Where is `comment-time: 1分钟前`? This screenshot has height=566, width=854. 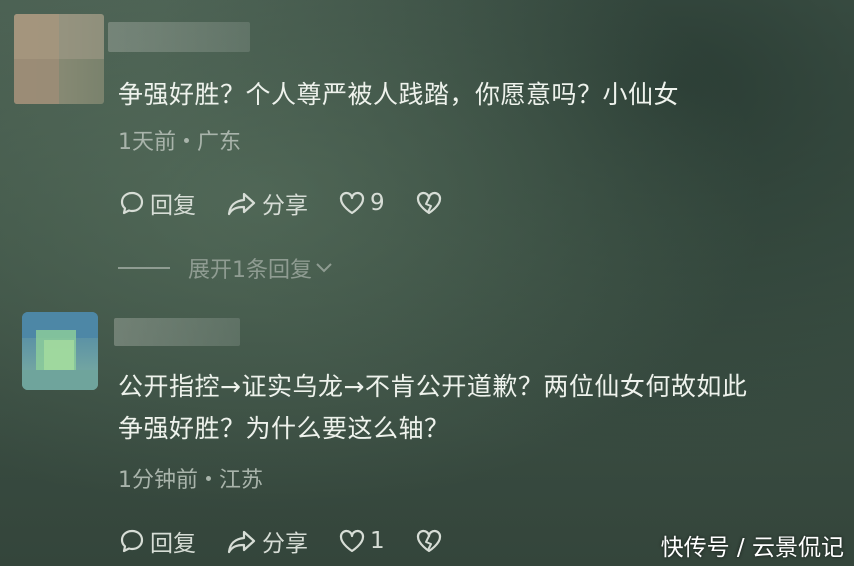
comment-time: 1分钟前 is located at coordinates (158, 480).